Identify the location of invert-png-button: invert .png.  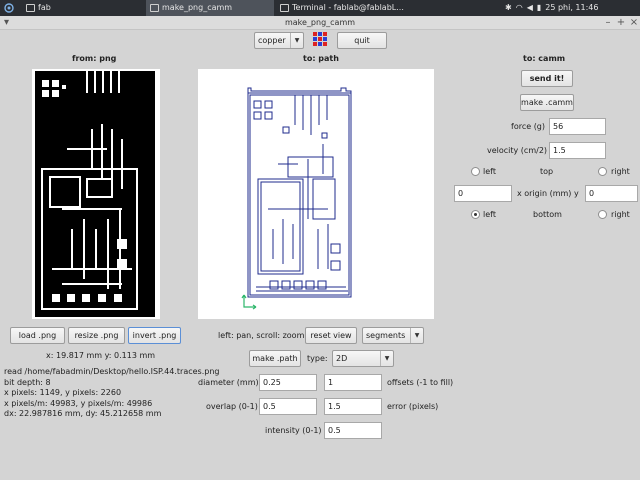
(154, 335).